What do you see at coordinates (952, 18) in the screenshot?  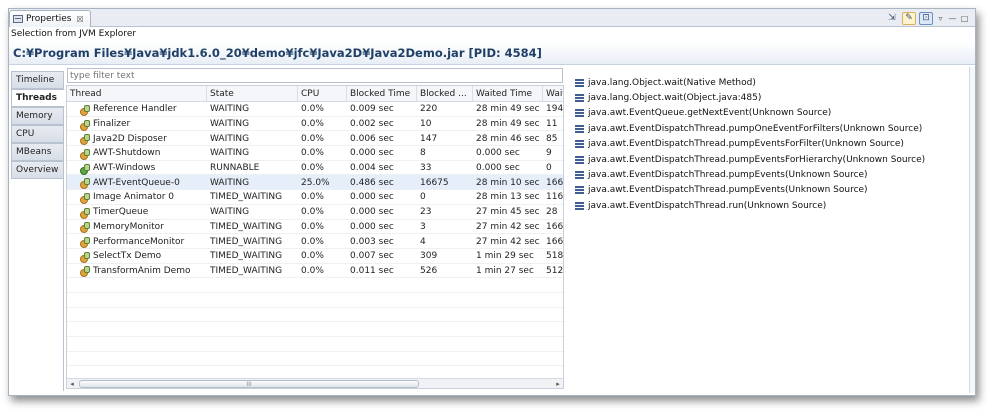 I see `minimize-icon: —` at bounding box center [952, 18].